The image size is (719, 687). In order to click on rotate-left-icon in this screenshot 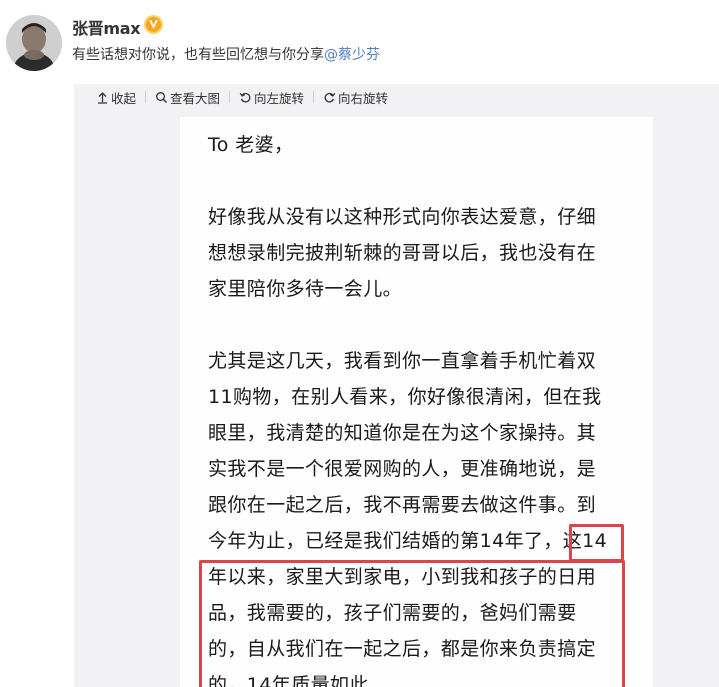, I will do `click(245, 97)`.